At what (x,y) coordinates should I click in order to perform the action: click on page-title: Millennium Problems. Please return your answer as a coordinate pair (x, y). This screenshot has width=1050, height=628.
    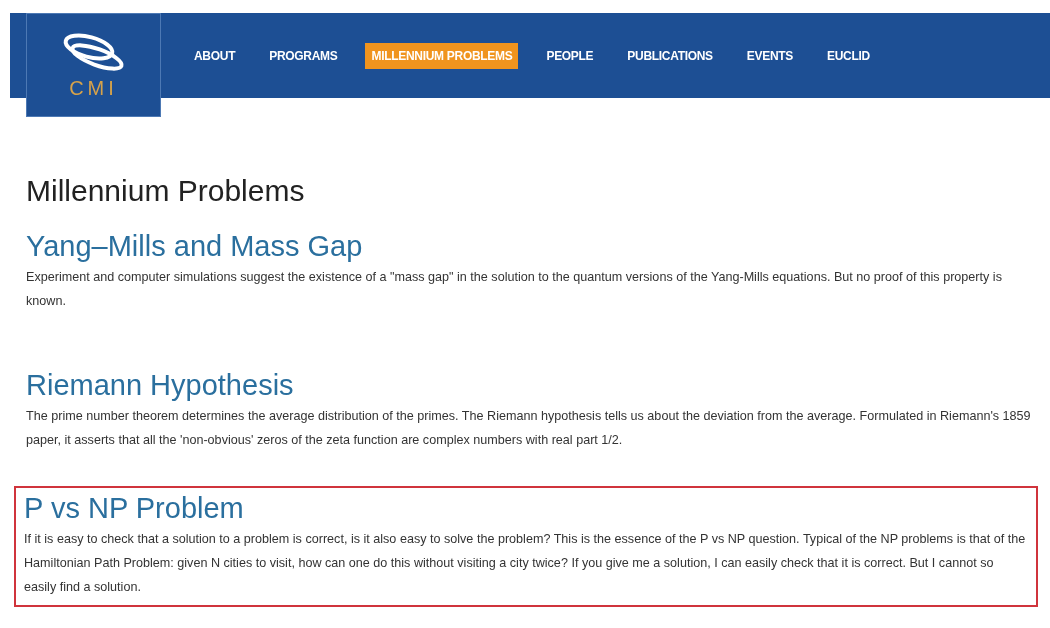
    Looking at the image, I should click on (166, 191).